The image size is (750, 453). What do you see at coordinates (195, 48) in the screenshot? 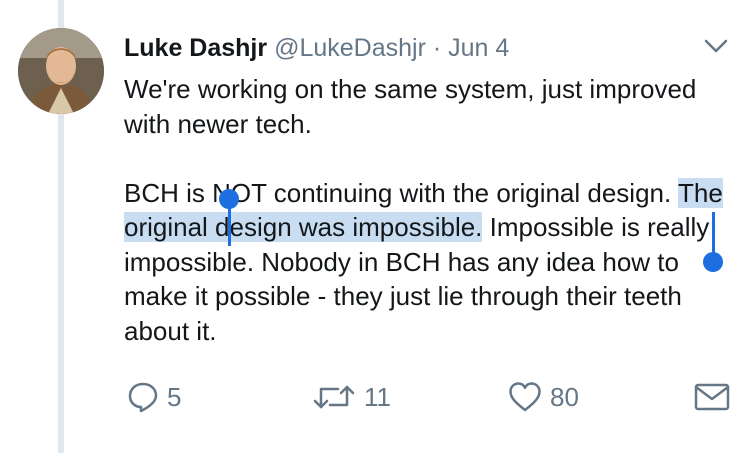
I see `author-name: Luke Dashjr` at bounding box center [195, 48].